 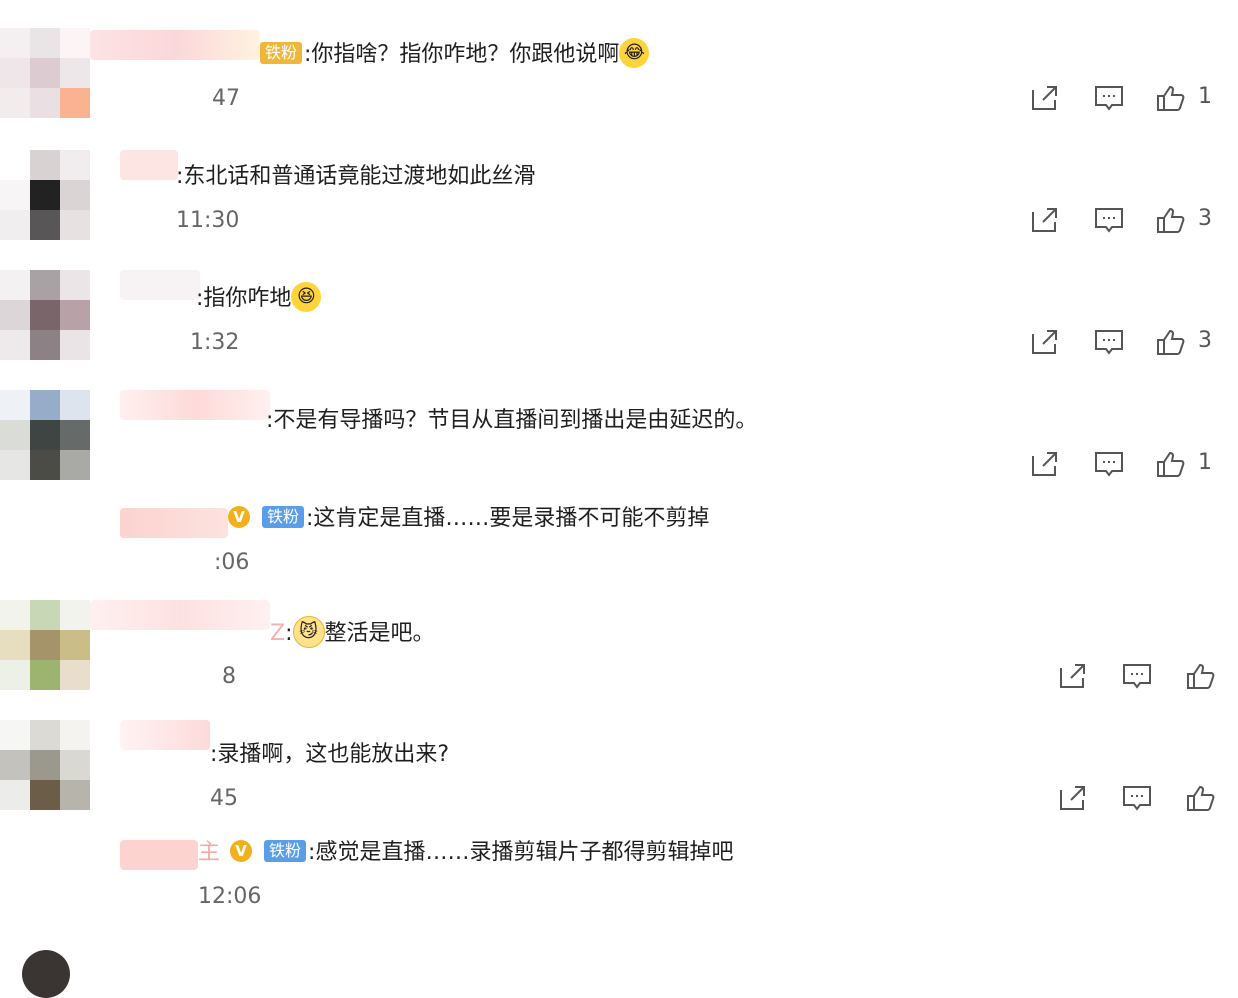 What do you see at coordinates (208, 220) in the screenshot?
I see `timestamp: 11:30` at bounding box center [208, 220].